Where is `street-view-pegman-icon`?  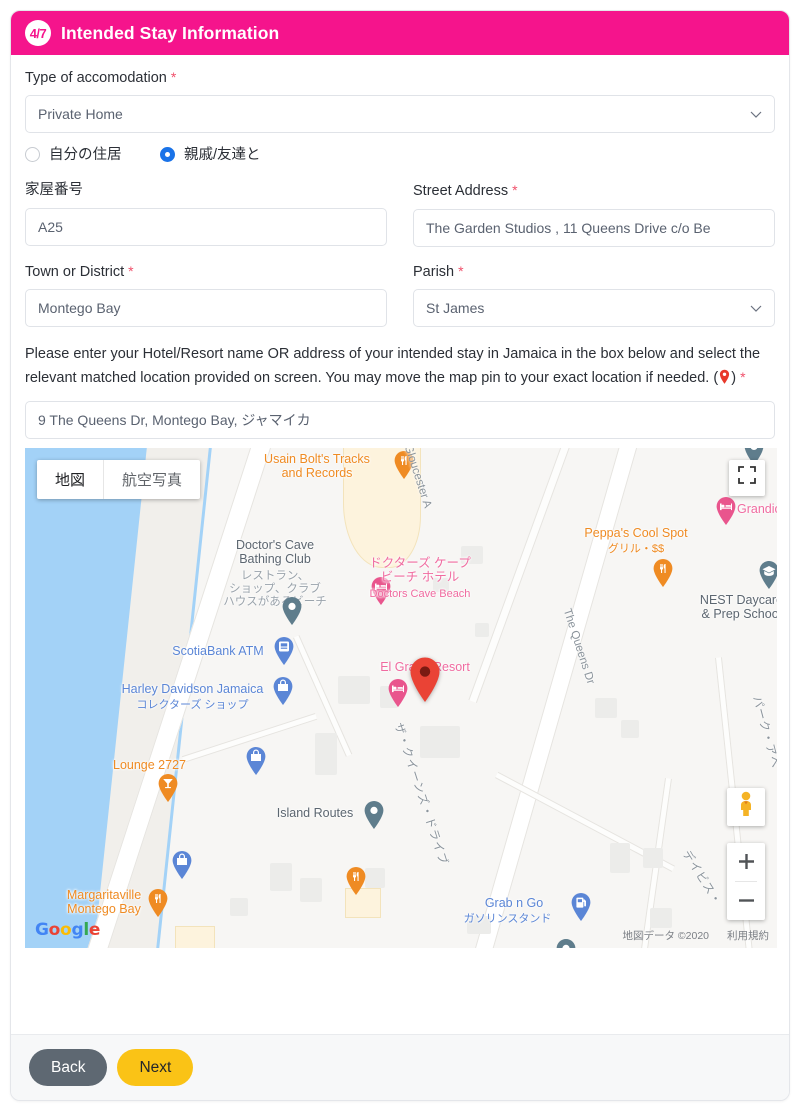 street-view-pegman-icon is located at coordinates (746, 806).